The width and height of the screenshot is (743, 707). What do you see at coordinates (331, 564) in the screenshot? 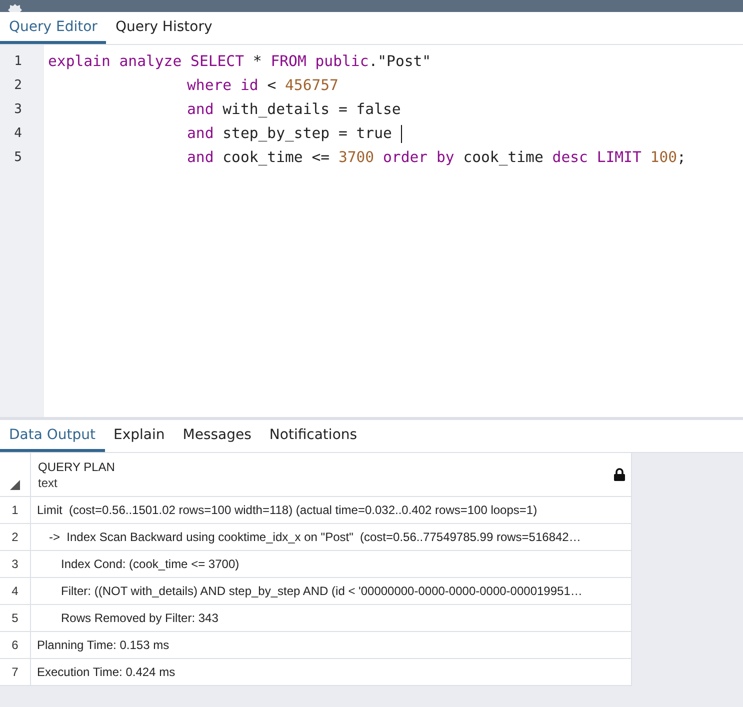
I see `table-cell: Index Cond: (cook_time <= 3700)` at bounding box center [331, 564].